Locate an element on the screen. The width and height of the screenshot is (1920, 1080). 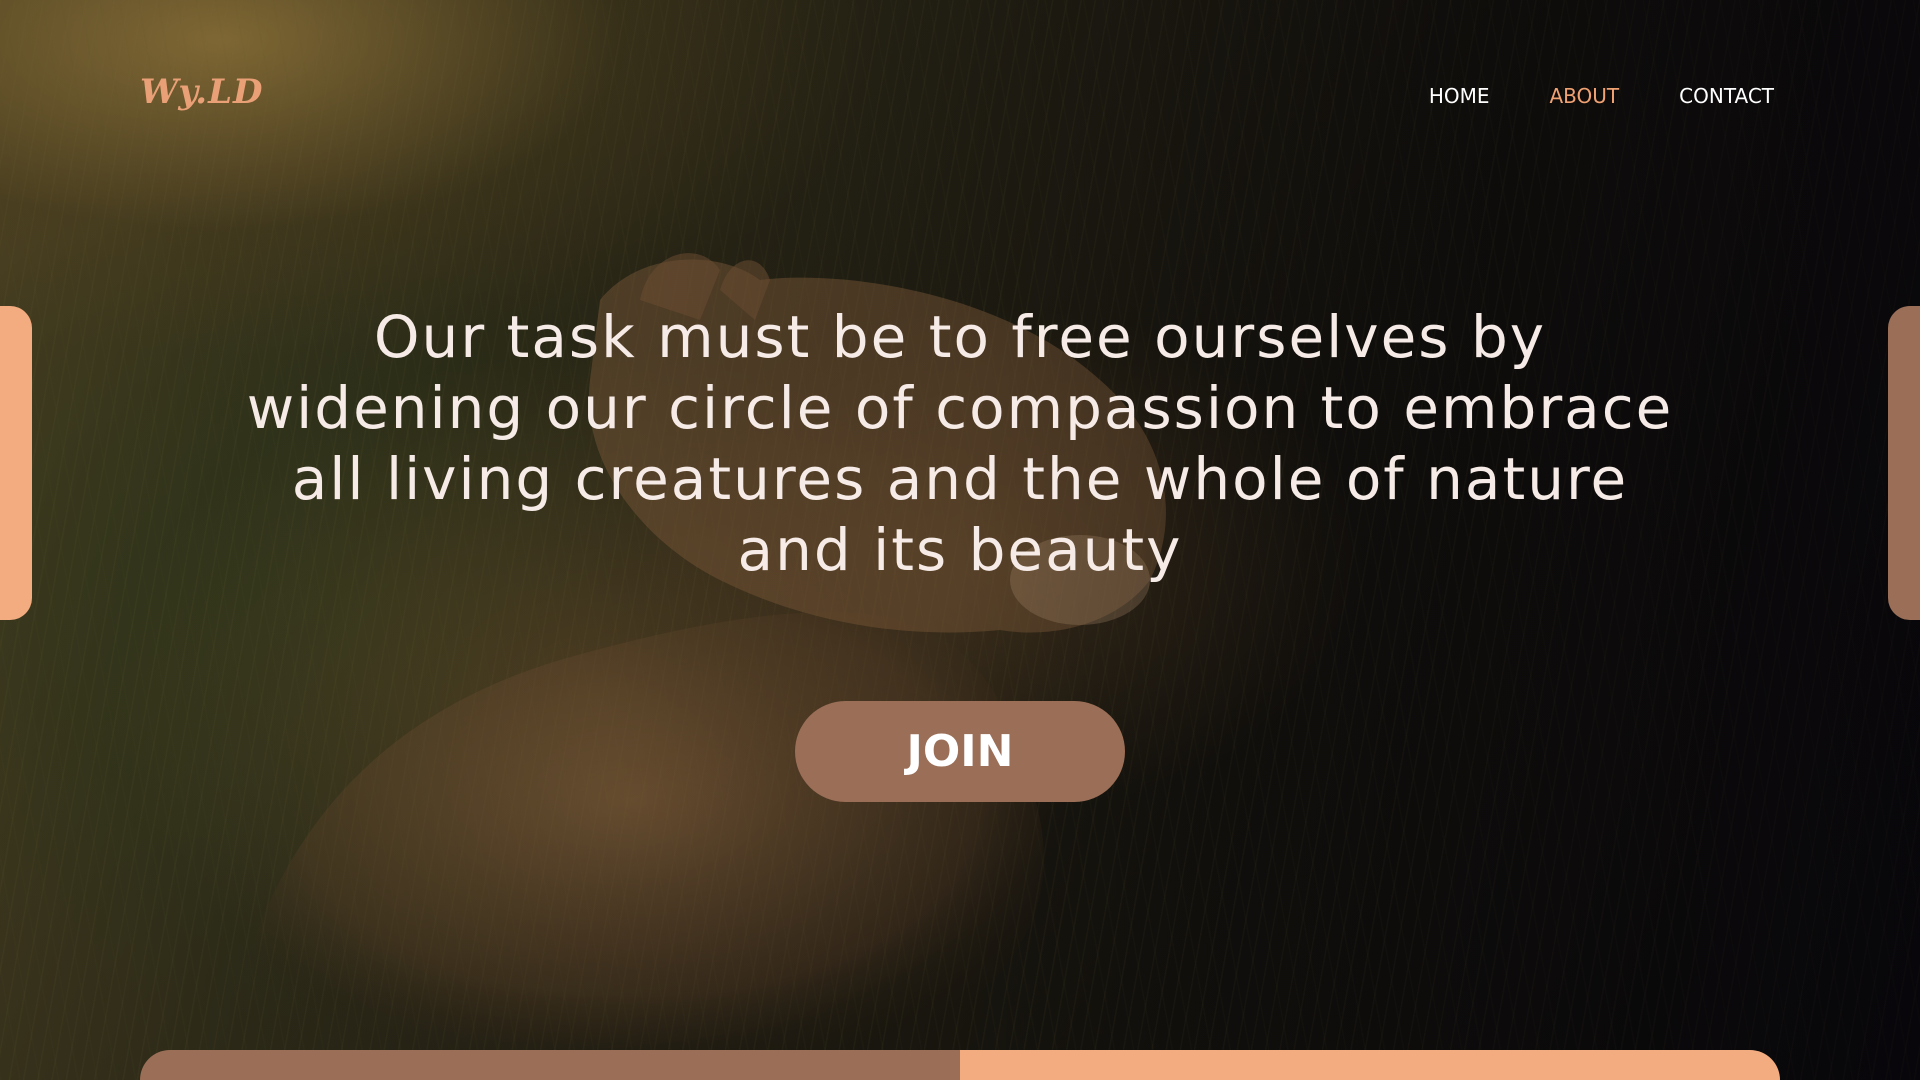
bottom-panel is located at coordinates (960, 1065).